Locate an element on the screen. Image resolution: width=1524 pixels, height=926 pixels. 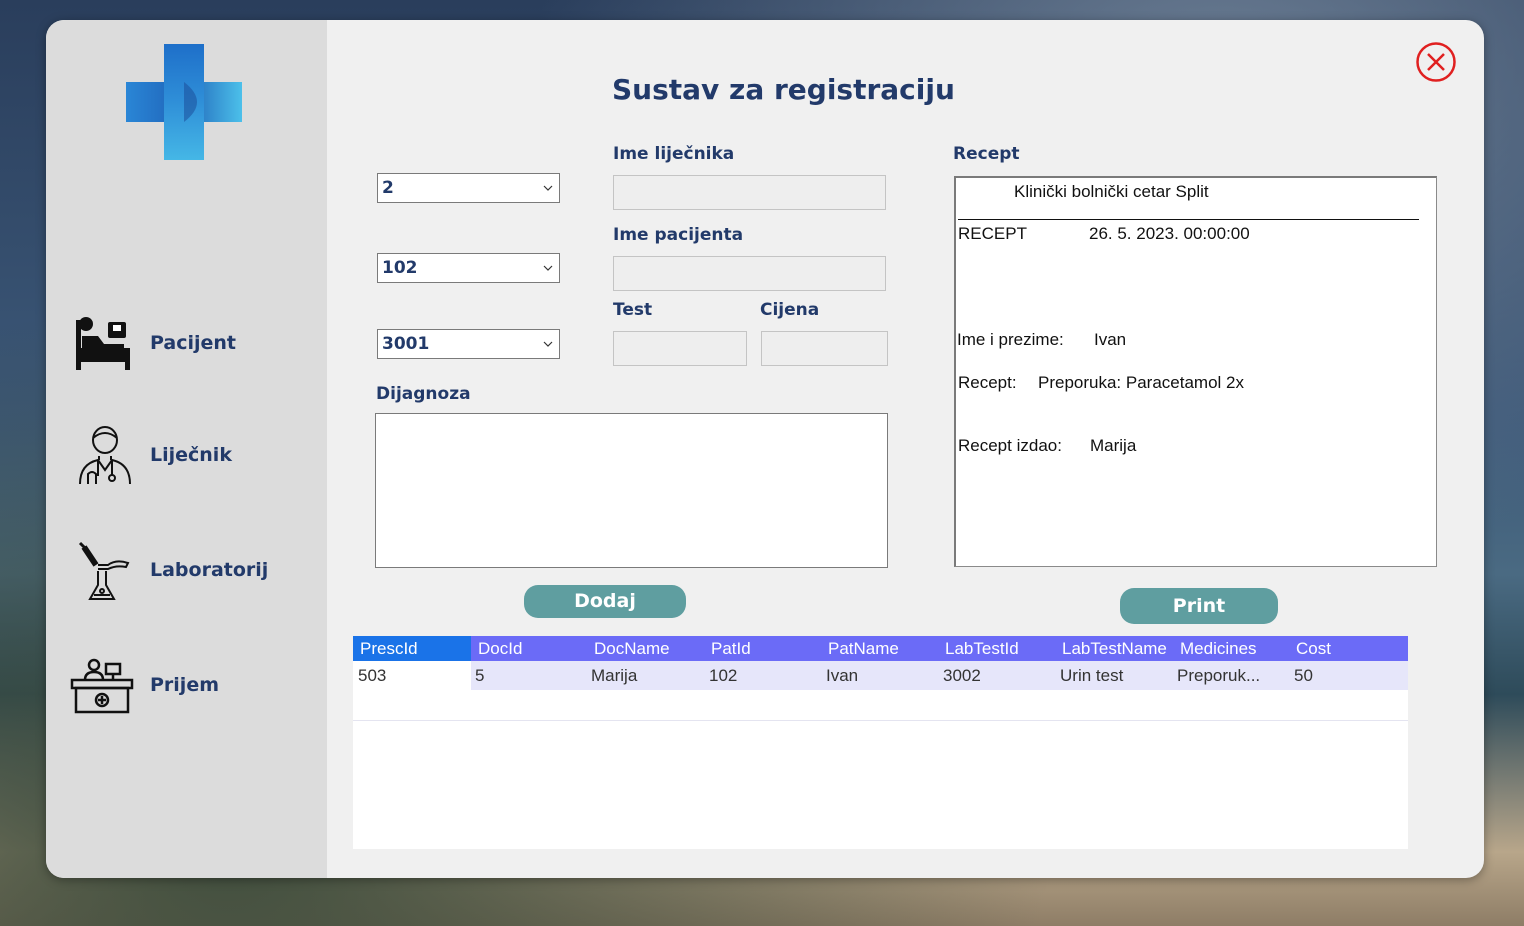
cell-cost: 50 is located at coordinates (1303, 675).